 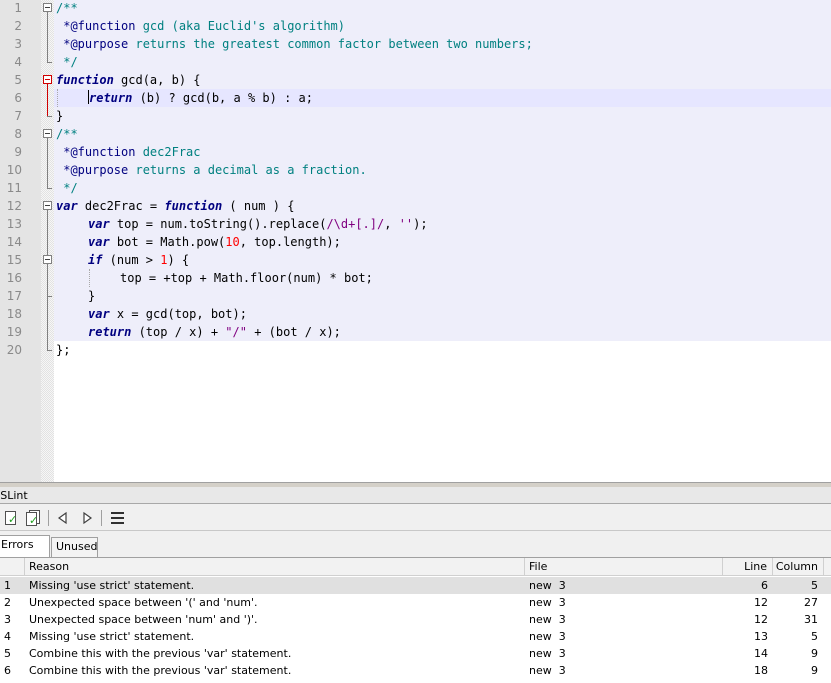 I want to click on cell-line: 13, so click(x=761, y=636).